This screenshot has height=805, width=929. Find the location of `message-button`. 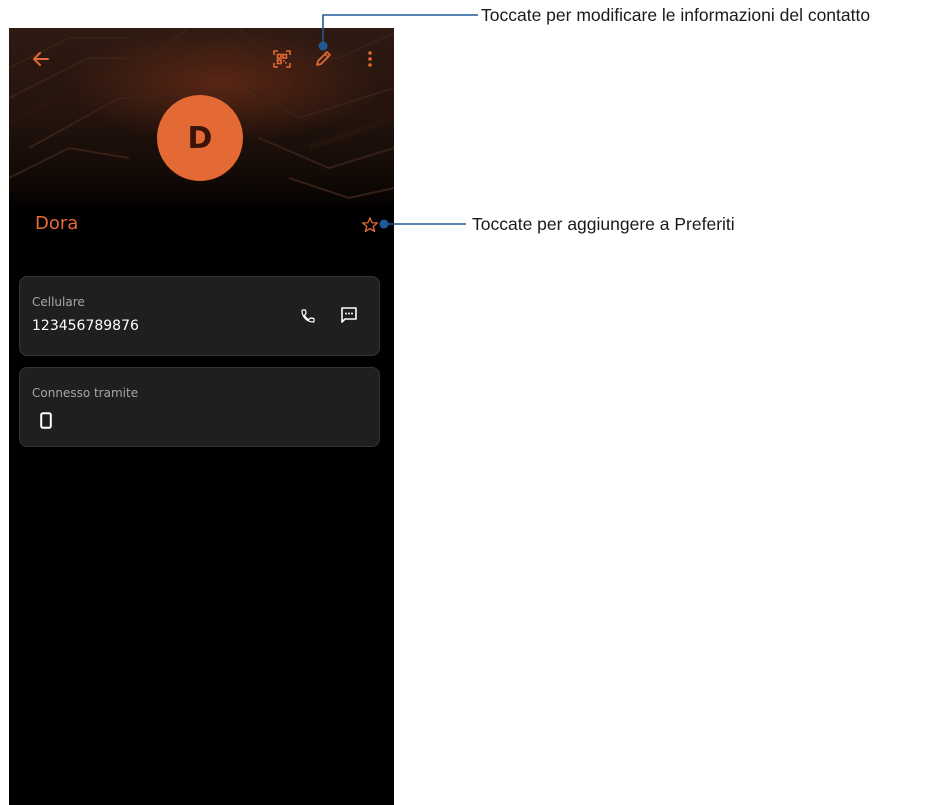

message-button is located at coordinates (349, 315).